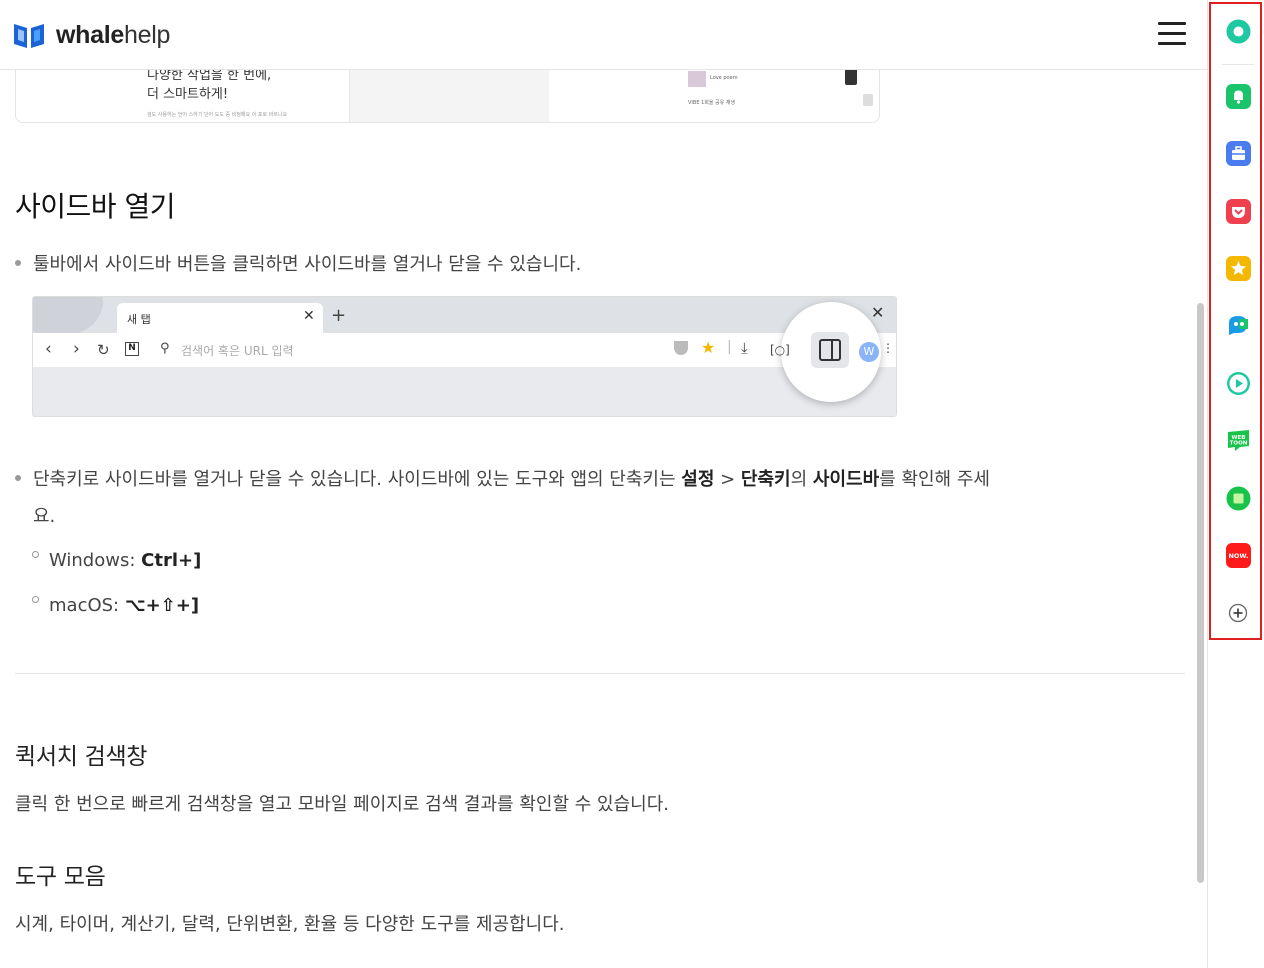  Describe the element at coordinates (1172, 34) in the screenshot. I see `hamburger-menu-icon` at that location.